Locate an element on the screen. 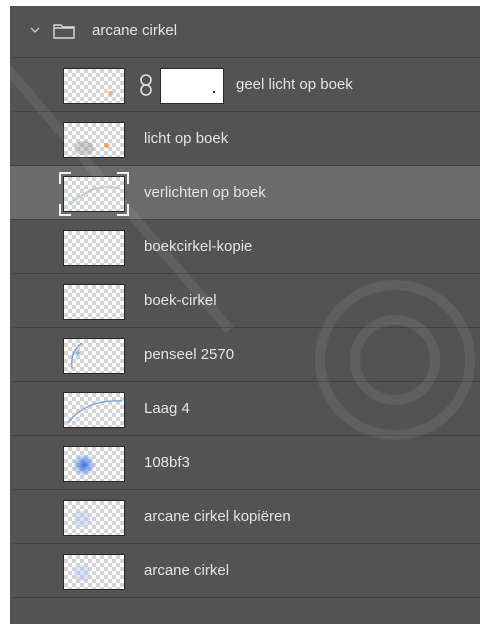 This screenshot has height=628, width=481. layer-row: boekcirkel-kopie is located at coordinates (245, 247).